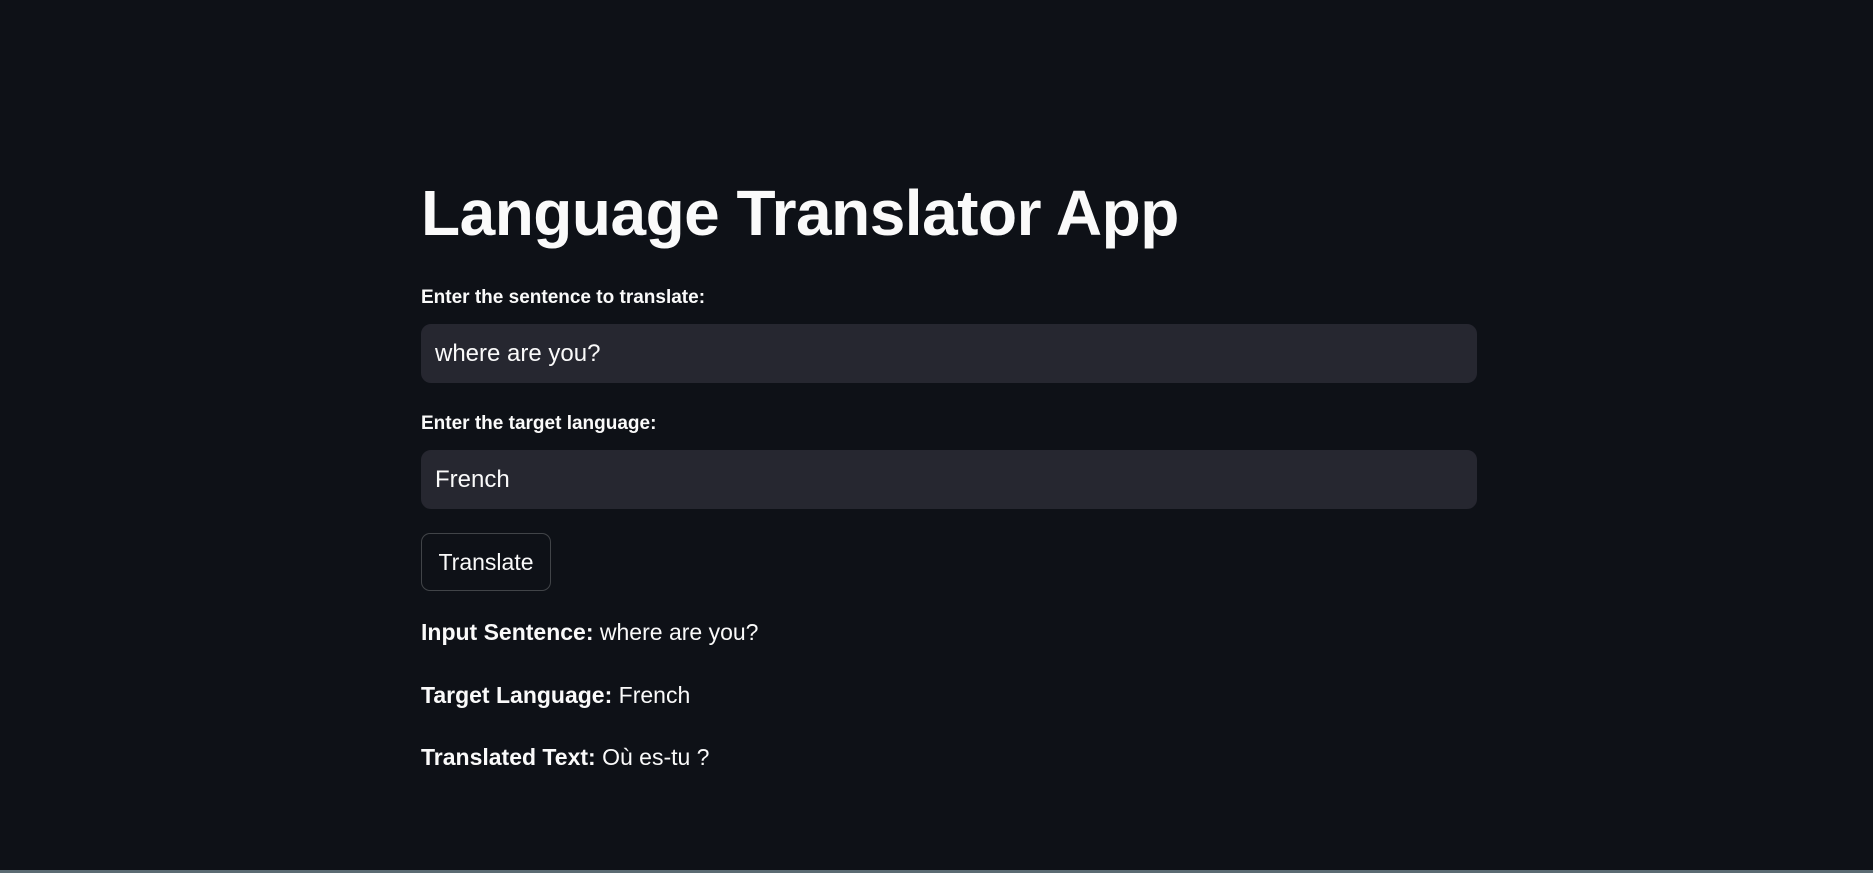 Image resolution: width=1873 pixels, height=873 pixels. What do you see at coordinates (563, 297) in the screenshot?
I see `sentence-field-label: Enter the sentence to translate:` at bounding box center [563, 297].